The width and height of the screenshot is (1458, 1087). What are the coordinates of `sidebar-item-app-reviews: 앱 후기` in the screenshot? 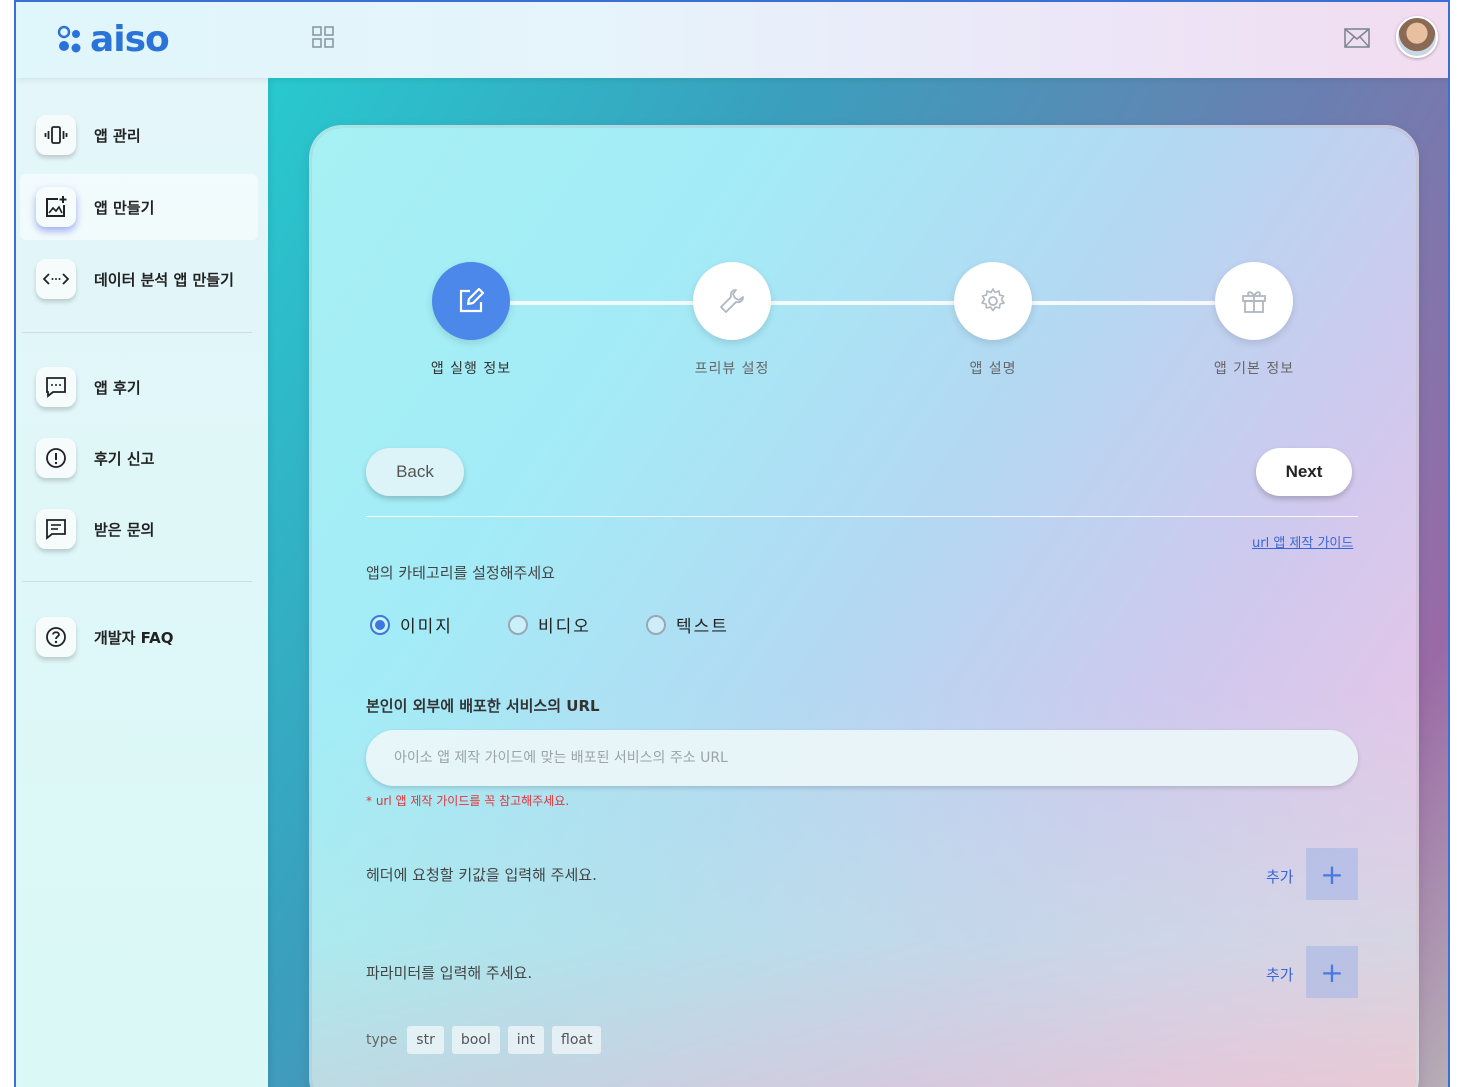 It's located at (139, 387).